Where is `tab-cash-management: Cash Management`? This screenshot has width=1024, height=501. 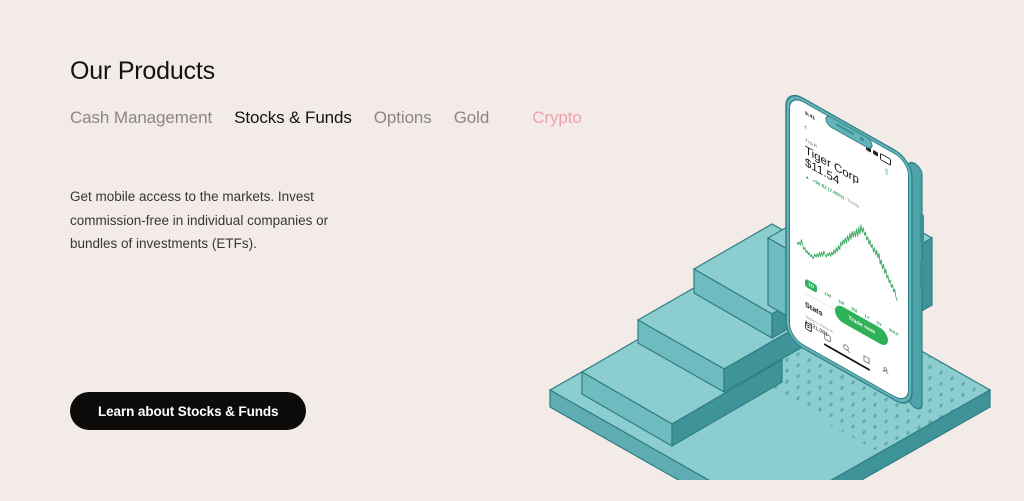
tab-cash-management: Cash Management is located at coordinates (141, 118).